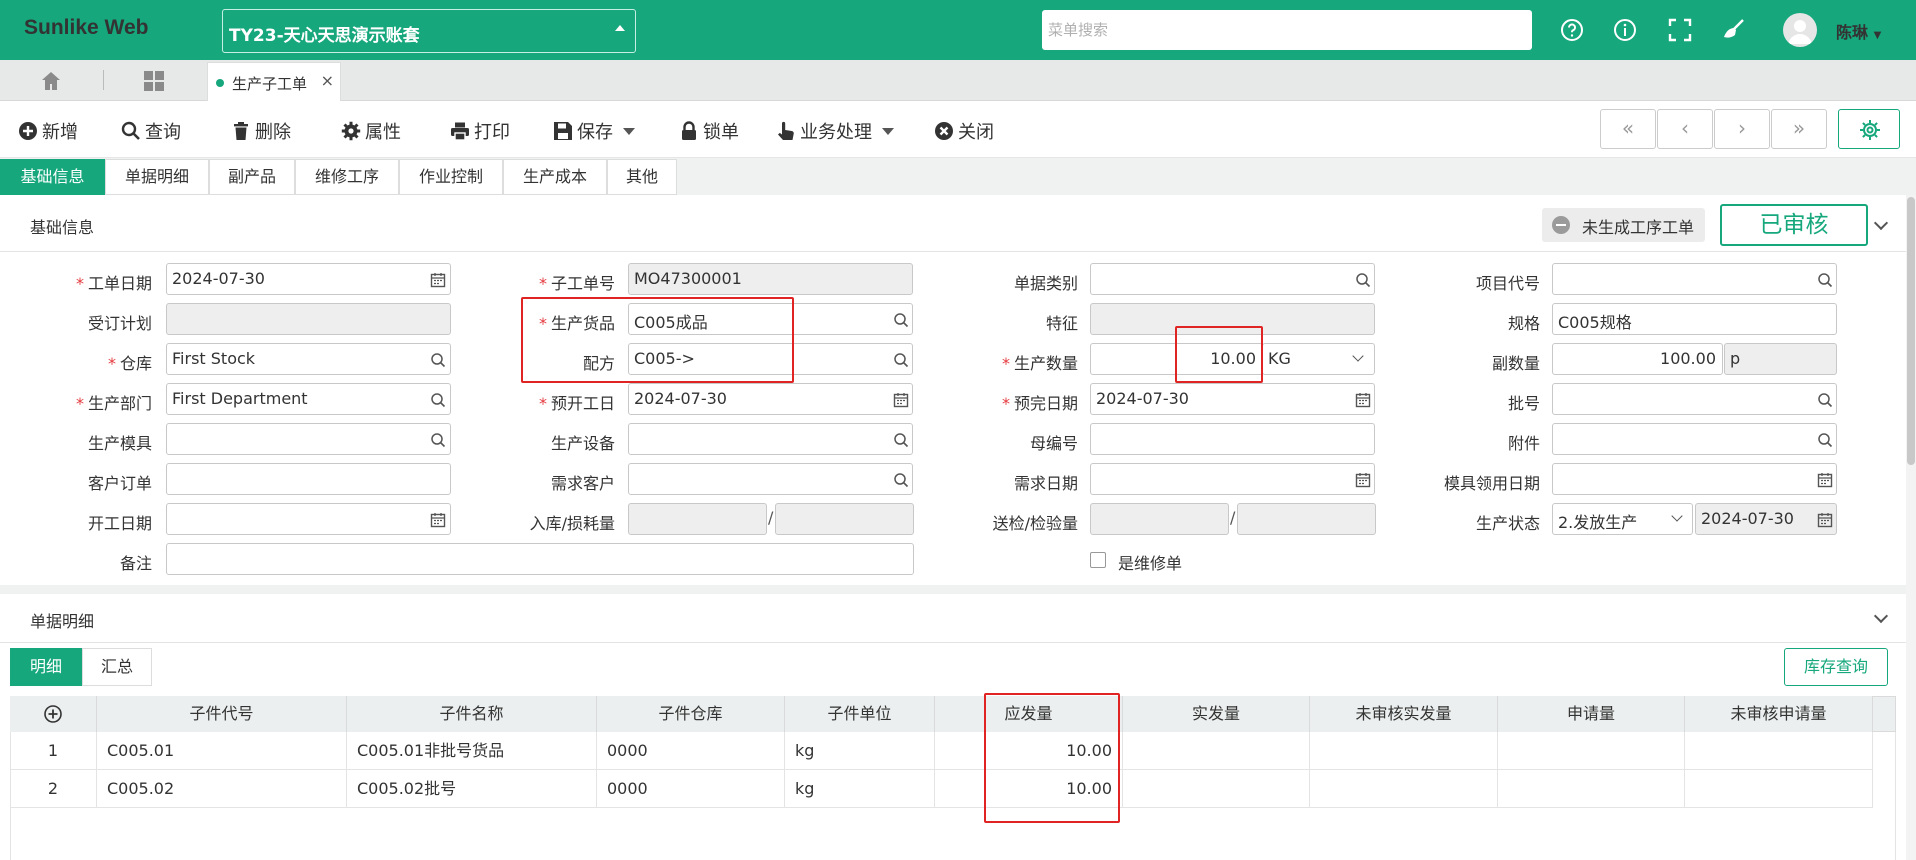 Image resolution: width=1916 pixels, height=860 pixels. Describe the element at coordinates (1232, 439) in the screenshot. I see `parent-no-field` at that location.